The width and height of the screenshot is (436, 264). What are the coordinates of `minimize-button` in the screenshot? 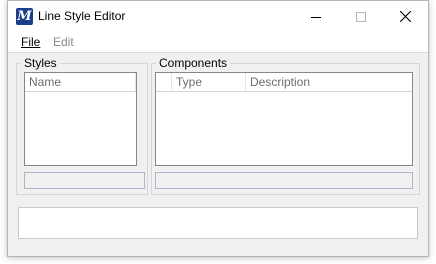 It's located at (315, 16).